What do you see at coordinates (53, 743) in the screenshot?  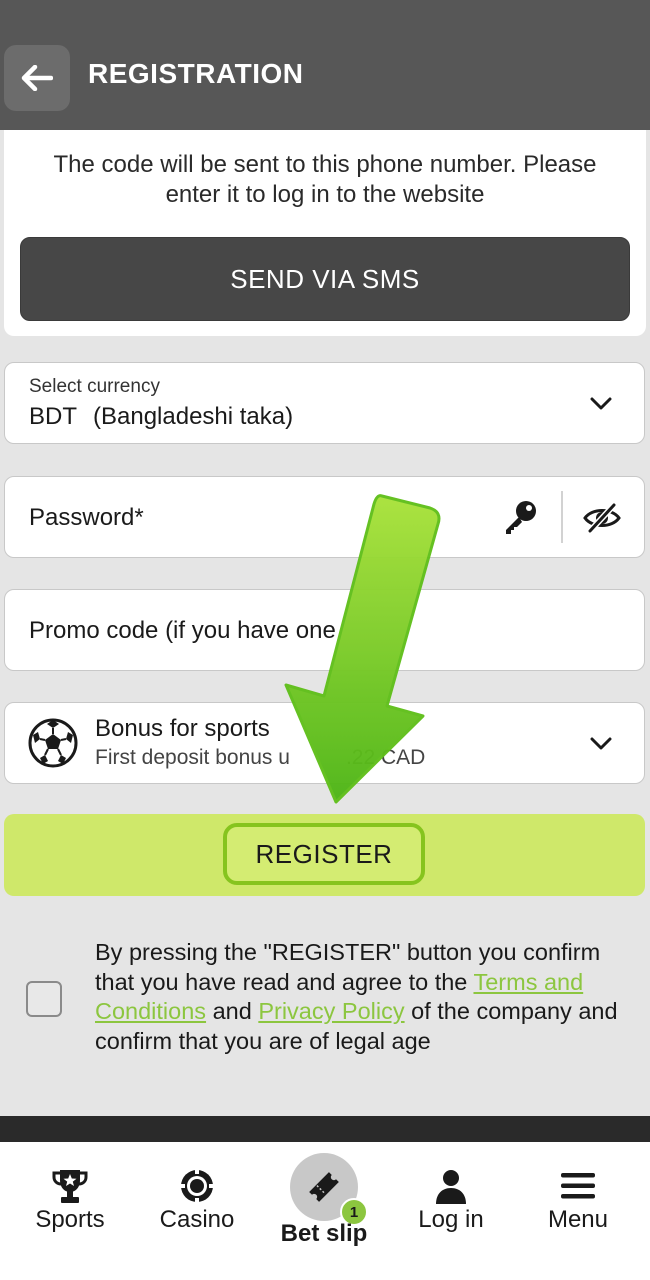 I see `soccer-ball-icon` at bounding box center [53, 743].